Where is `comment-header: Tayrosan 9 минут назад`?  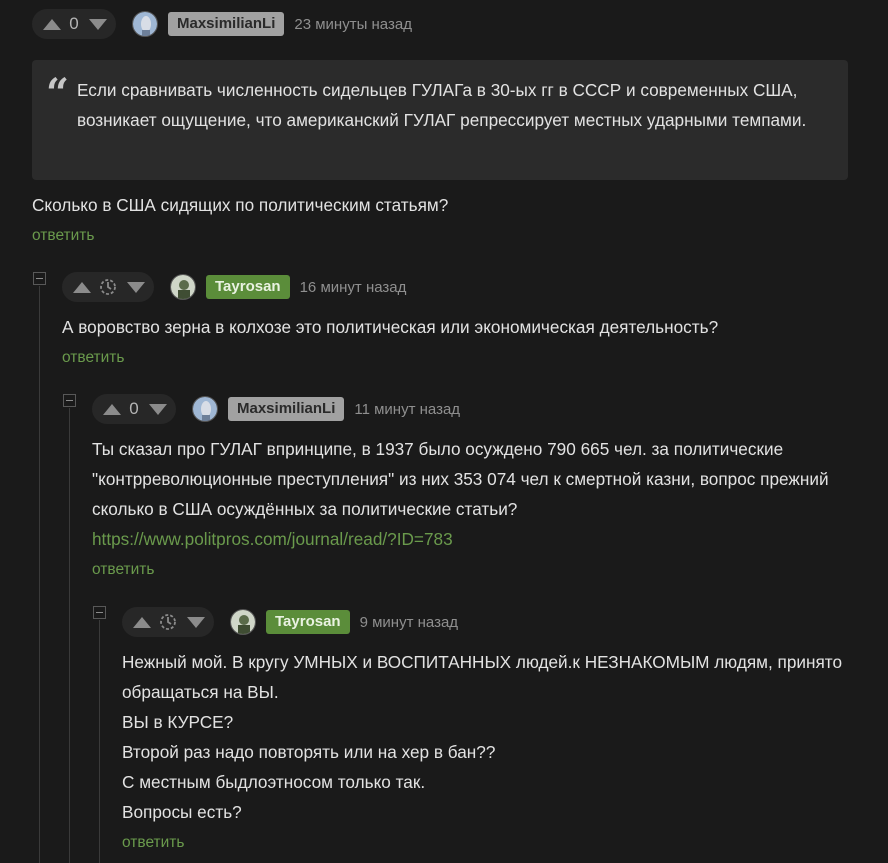
comment-header: Tayrosan 9 минут назад is located at coordinates (487, 622).